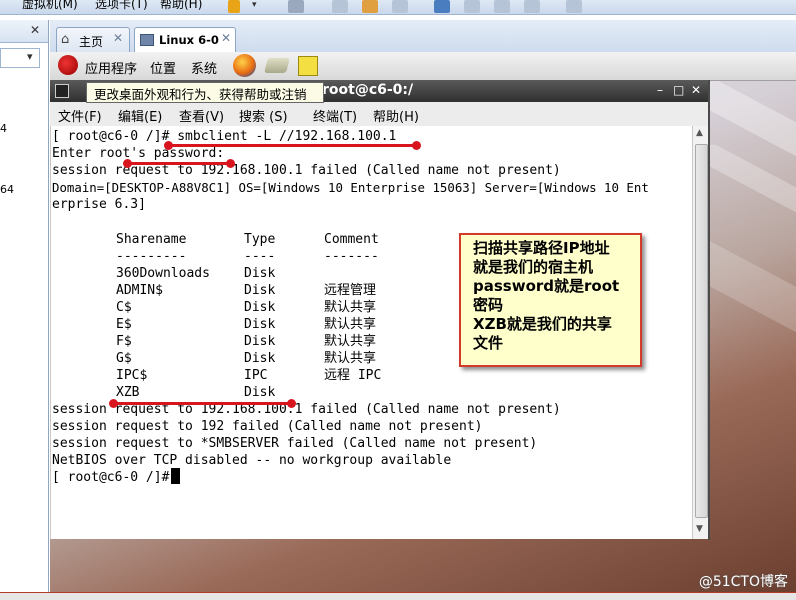 The width and height of the screenshot is (796, 600). Describe the element at coordinates (163, 273) in the screenshot. I see `share-name: 360Downloads` at that location.